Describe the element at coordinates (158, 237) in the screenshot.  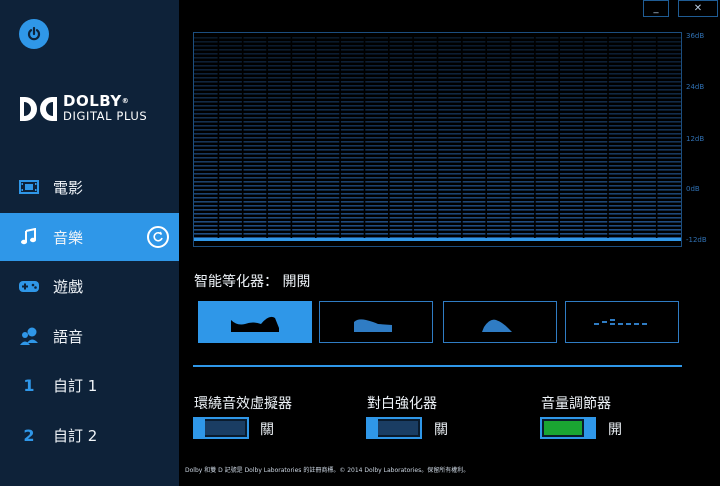
I see `reset-icon` at that location.